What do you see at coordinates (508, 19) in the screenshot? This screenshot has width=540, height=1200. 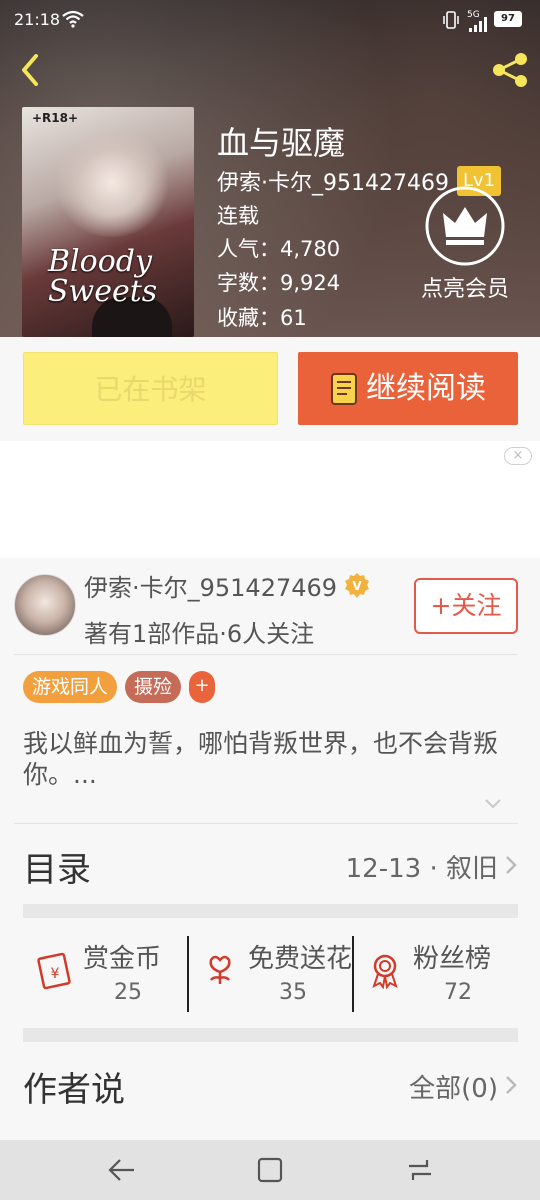 I see `battery-indicator: 97` at bounding box center [508, 19].